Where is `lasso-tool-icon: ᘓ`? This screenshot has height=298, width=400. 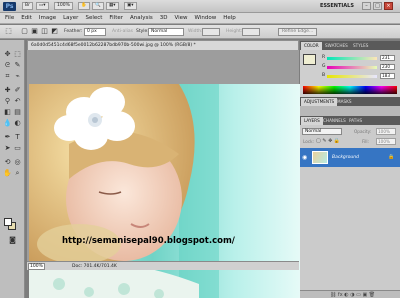 lasso-tool-icon: ᘓ is located at coordinates (7, 65).